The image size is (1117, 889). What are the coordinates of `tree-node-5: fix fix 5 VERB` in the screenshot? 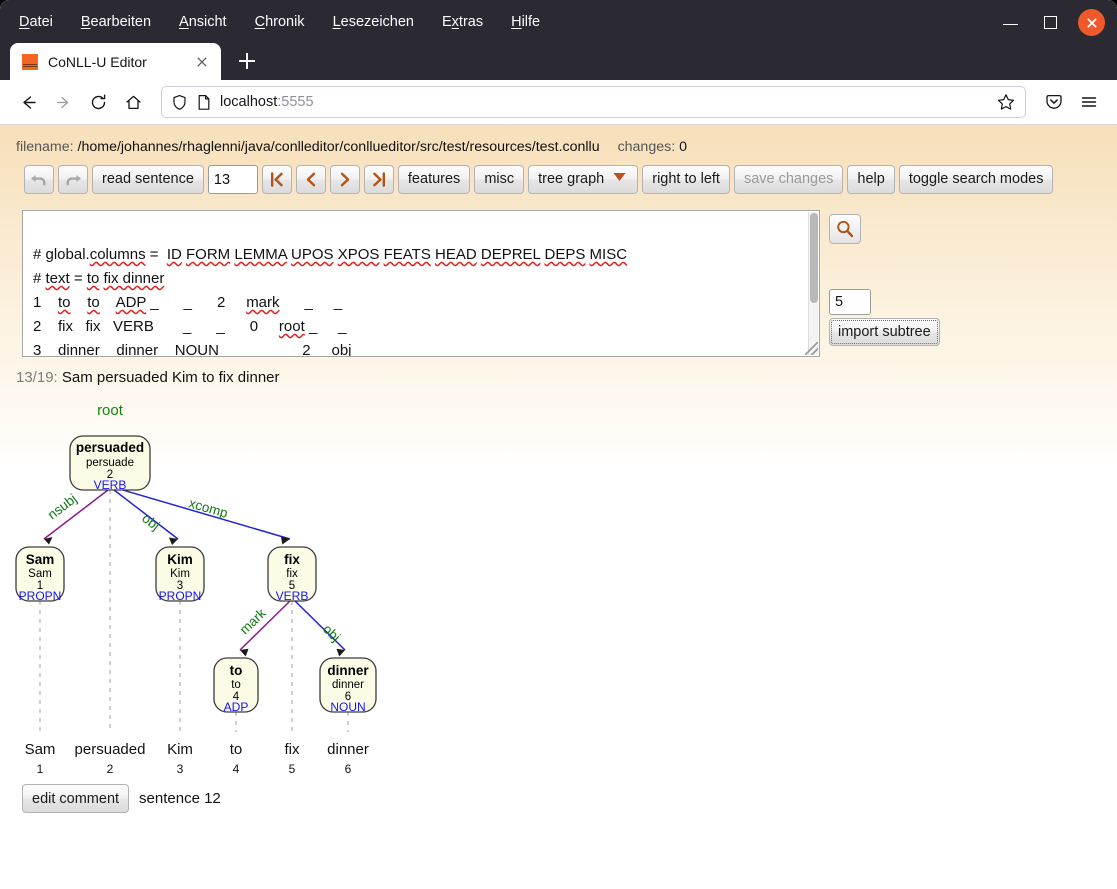 It's located at (292, 574).